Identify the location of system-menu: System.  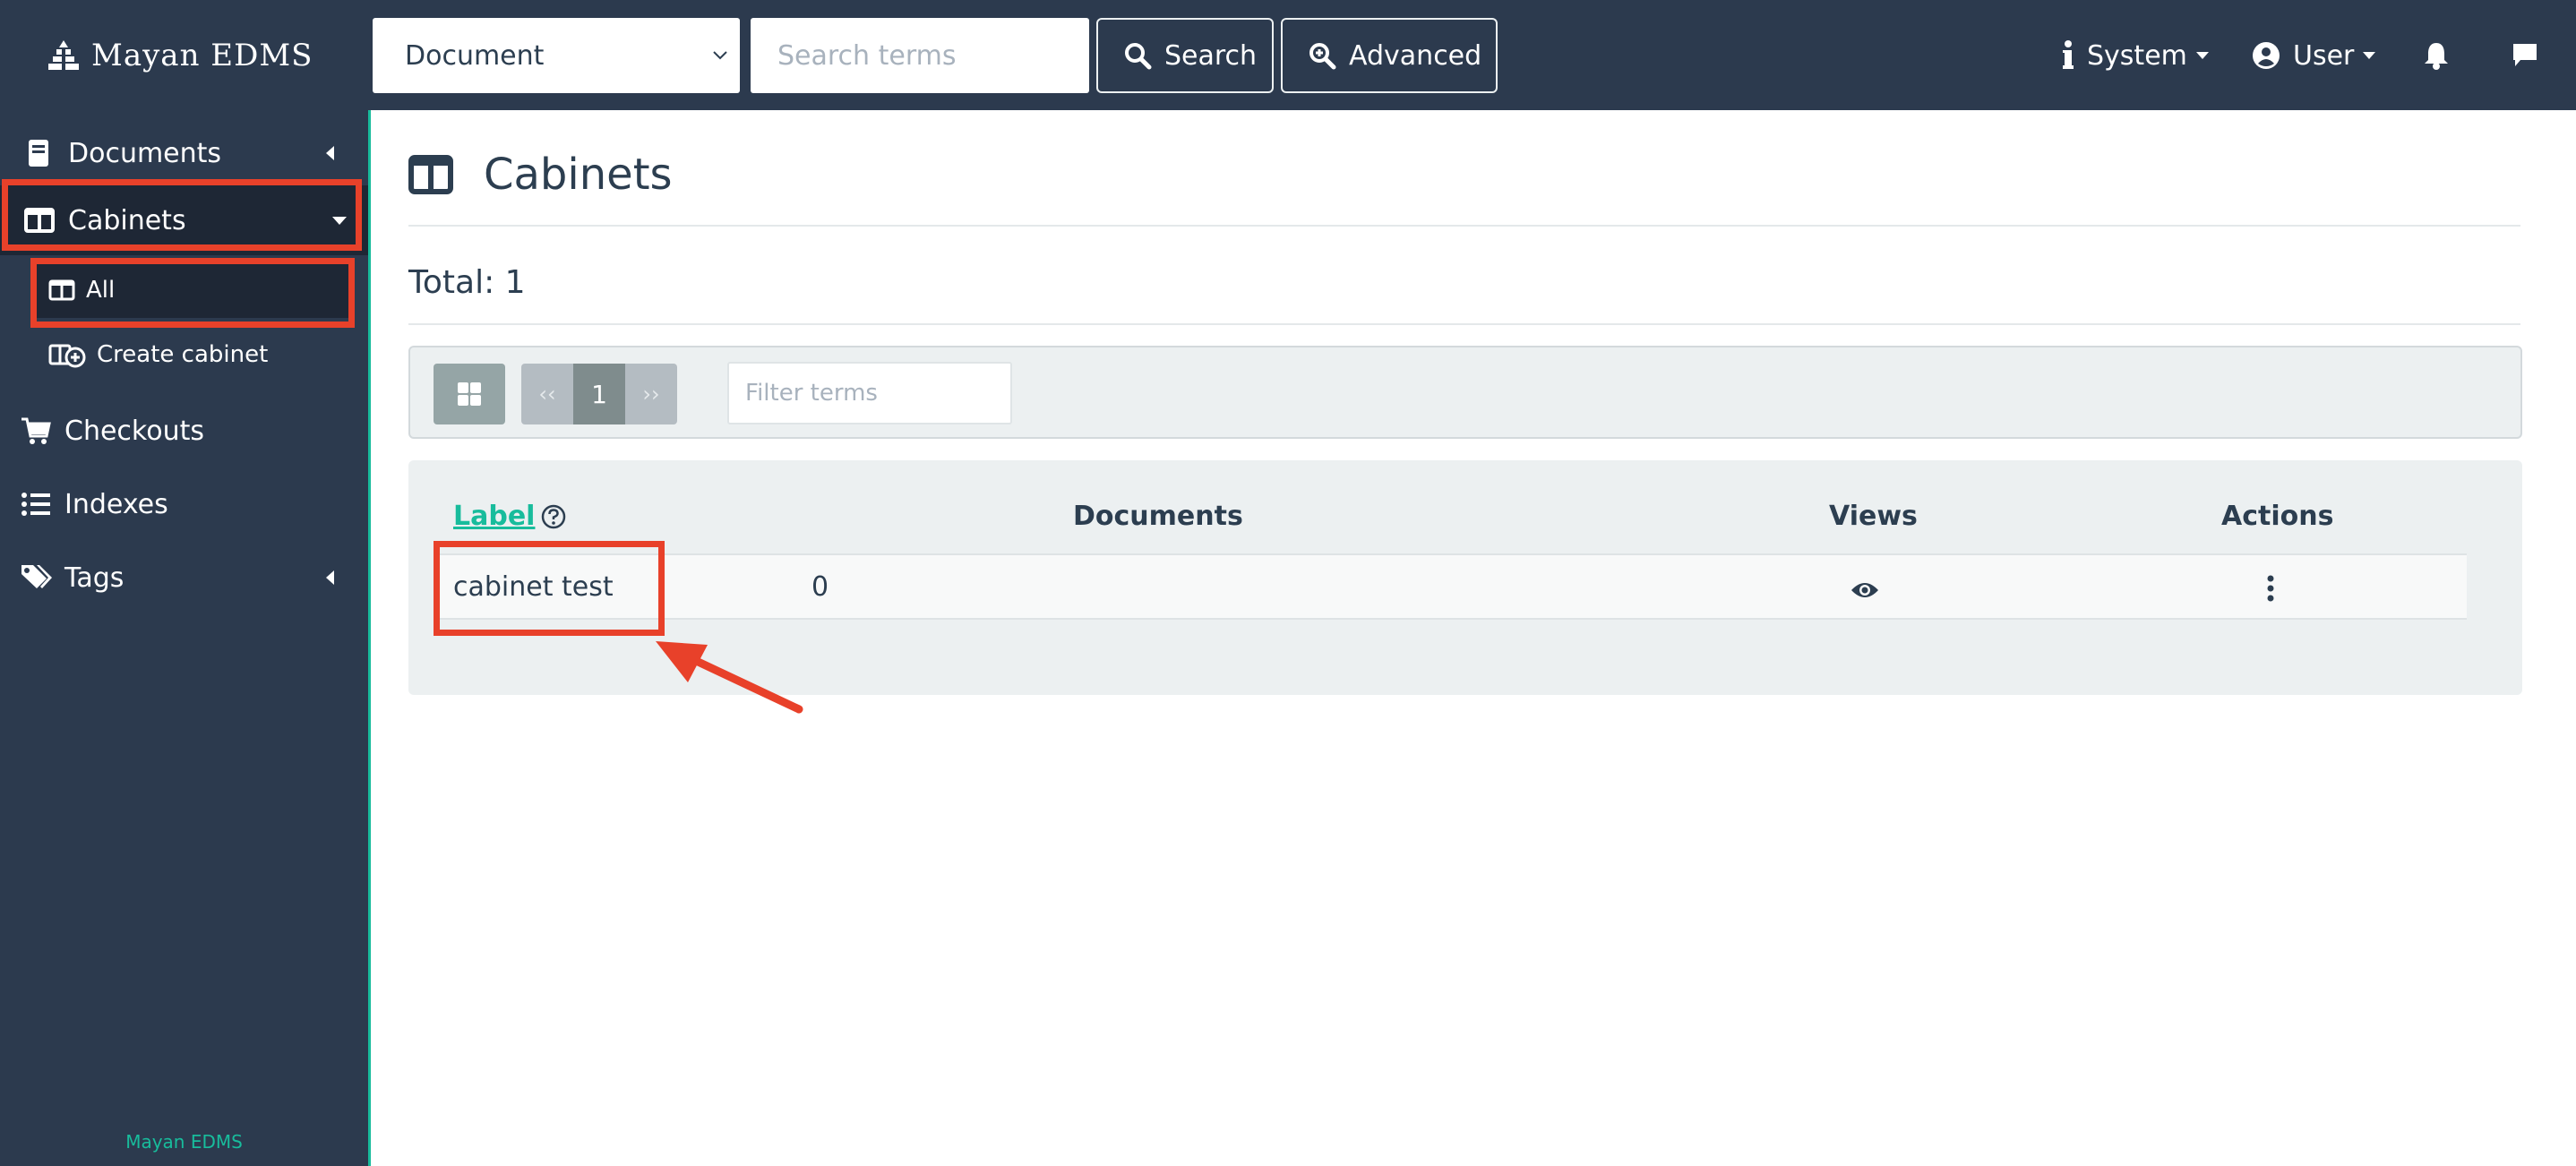
(2135, 56).